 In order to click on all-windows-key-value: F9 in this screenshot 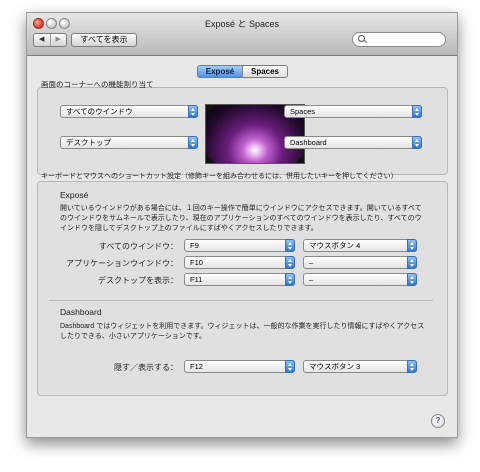, I will do `click(194, 245)`.